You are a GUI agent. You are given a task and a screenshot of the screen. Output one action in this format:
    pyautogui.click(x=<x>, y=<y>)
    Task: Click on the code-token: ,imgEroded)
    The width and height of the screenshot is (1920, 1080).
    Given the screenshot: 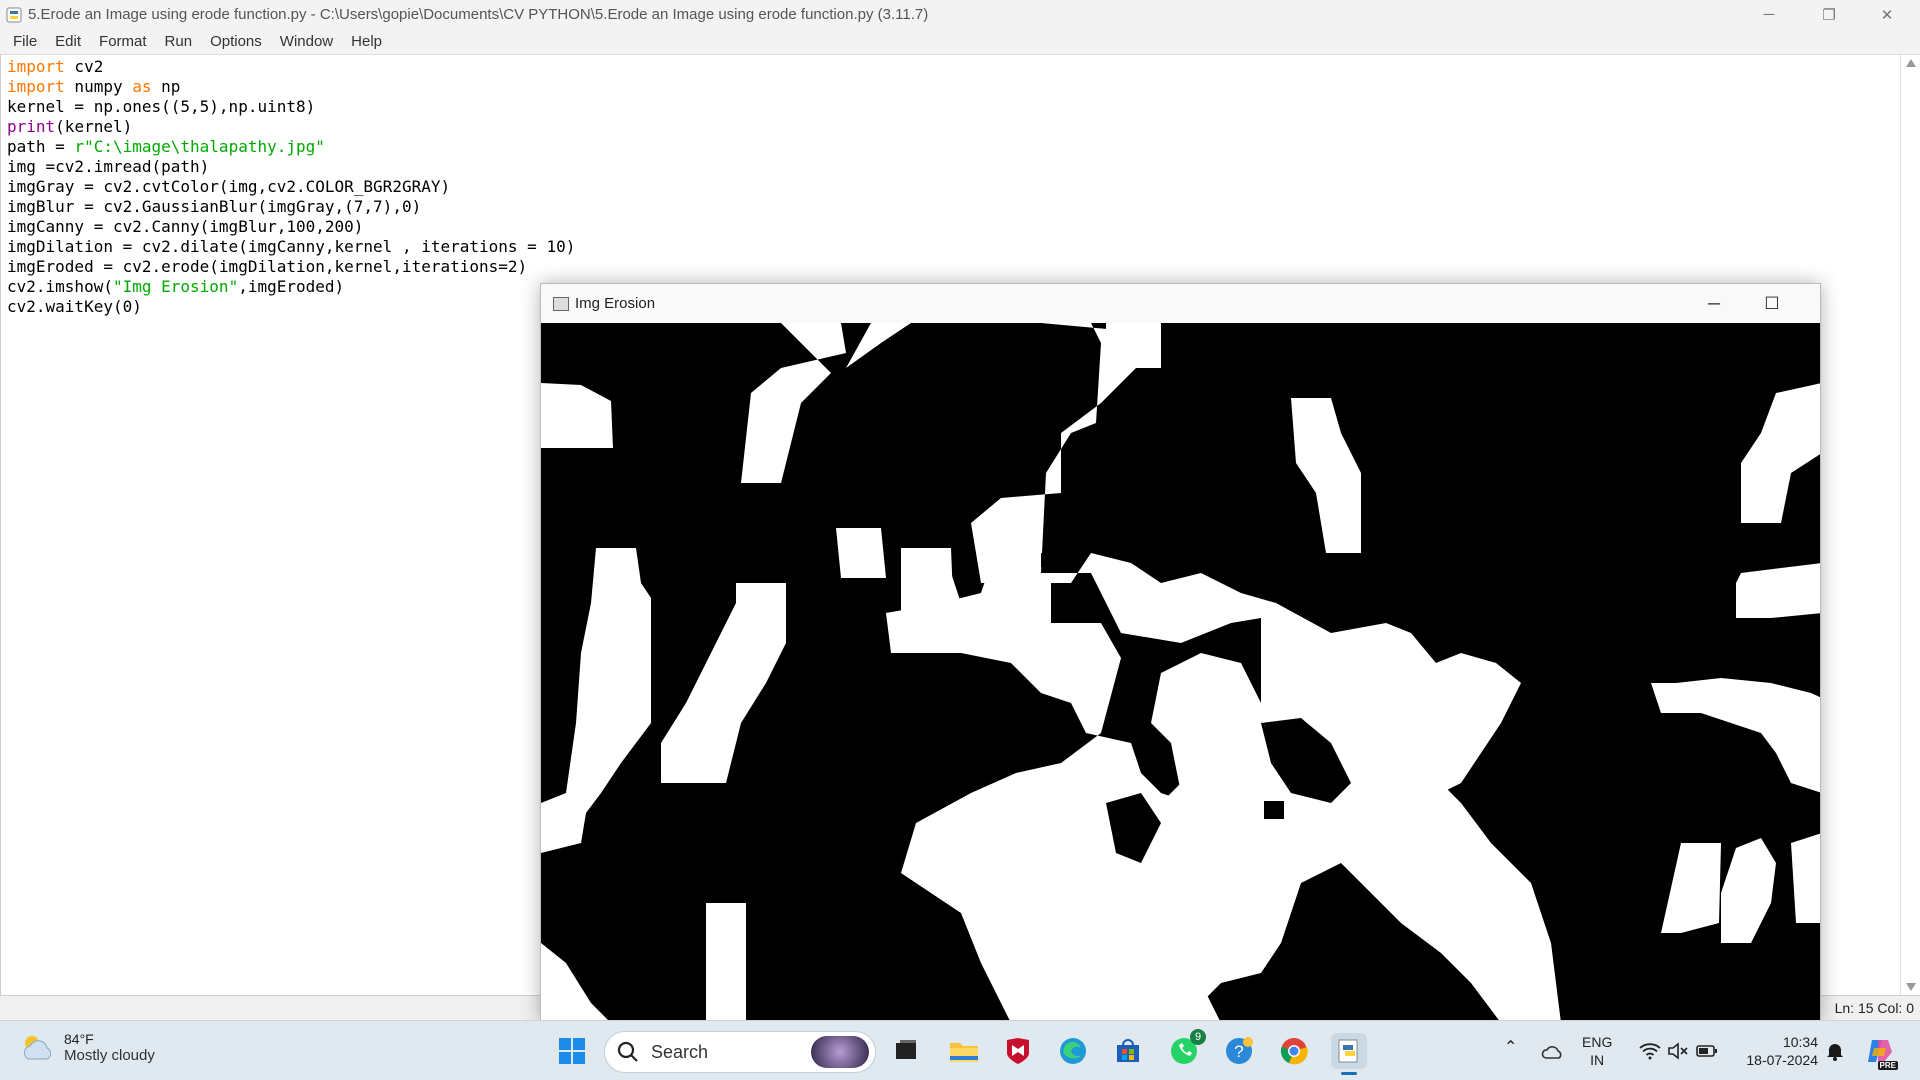 What is the action you would take?
    pyautogui.click(x=291, y=286)
    